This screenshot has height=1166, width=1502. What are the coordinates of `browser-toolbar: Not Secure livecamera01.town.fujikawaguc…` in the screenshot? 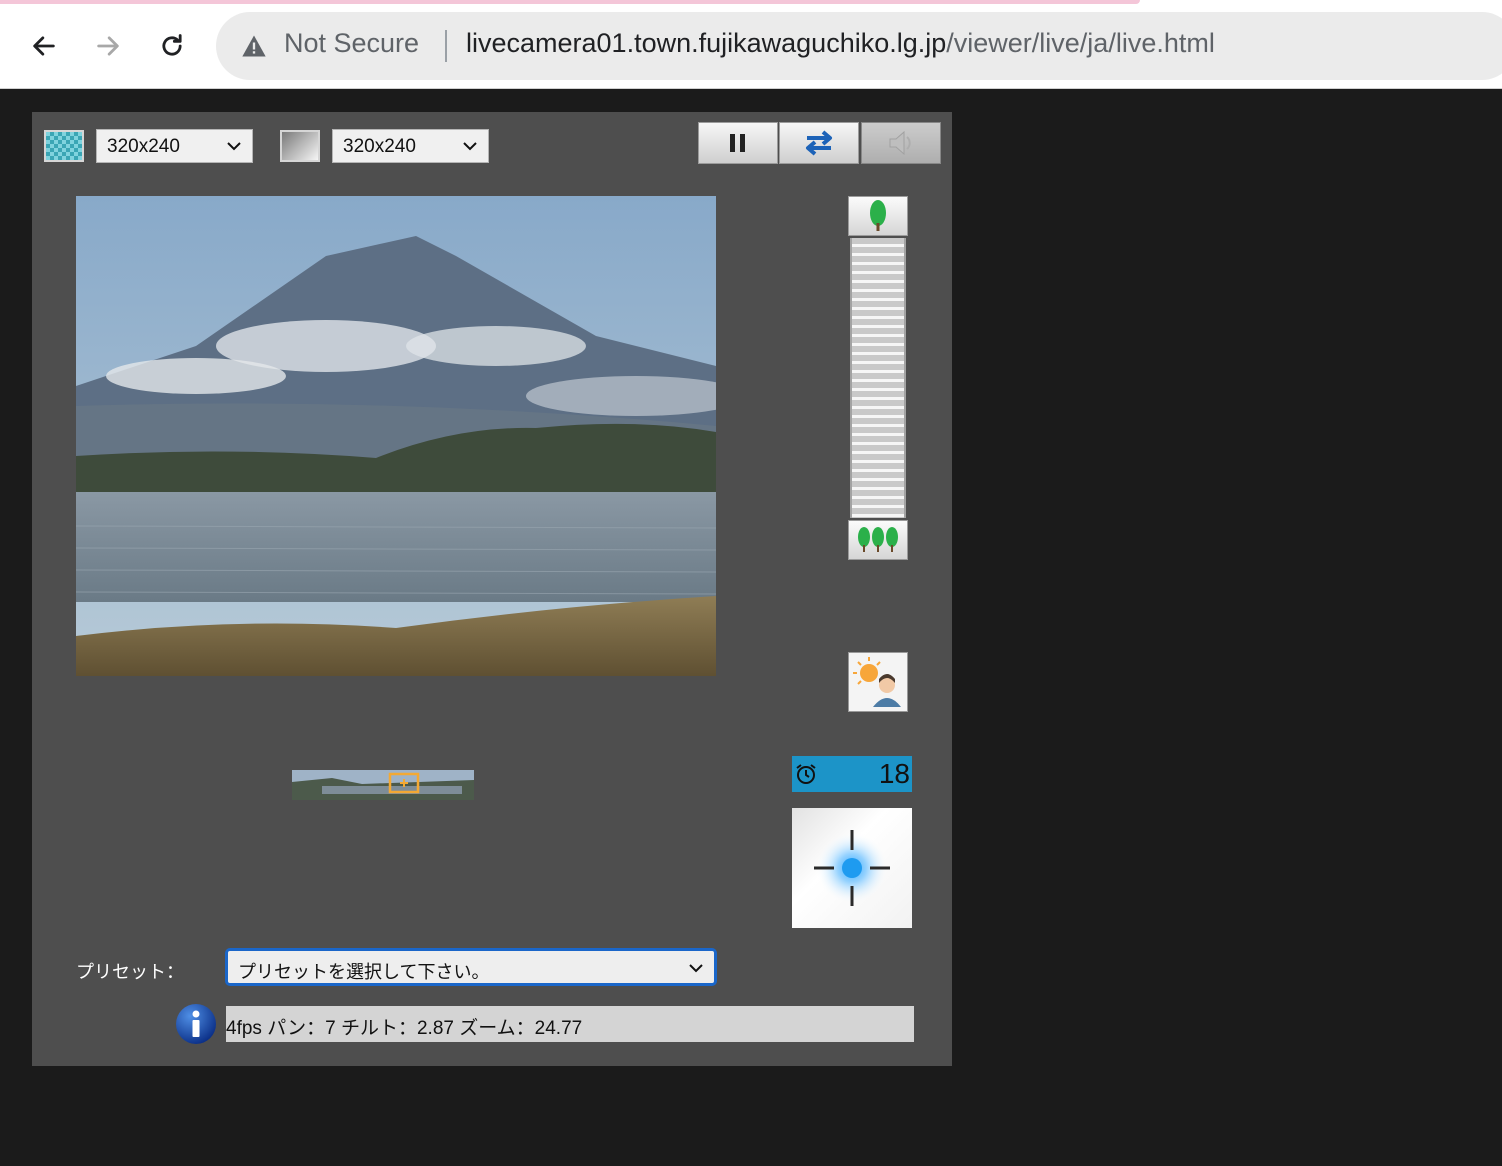 It's located at (751, 44).